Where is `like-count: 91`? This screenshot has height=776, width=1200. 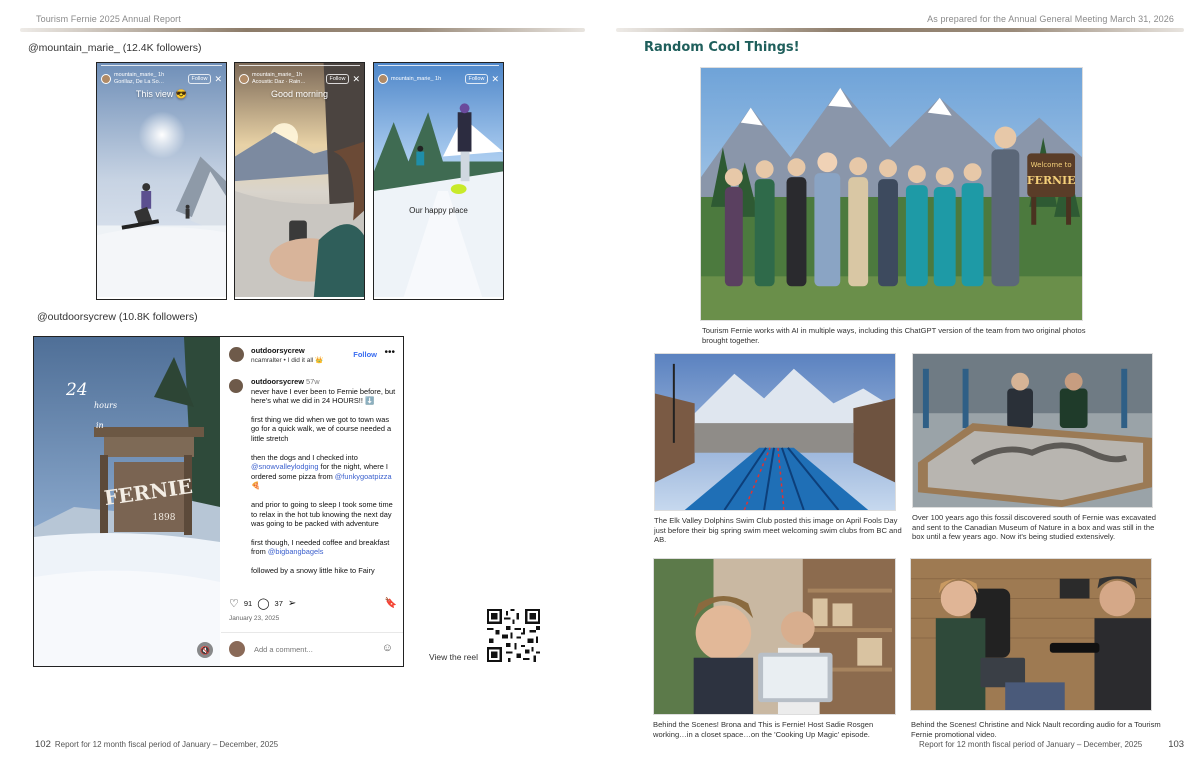
like-count: 91 is located at coordinates (248, 603).